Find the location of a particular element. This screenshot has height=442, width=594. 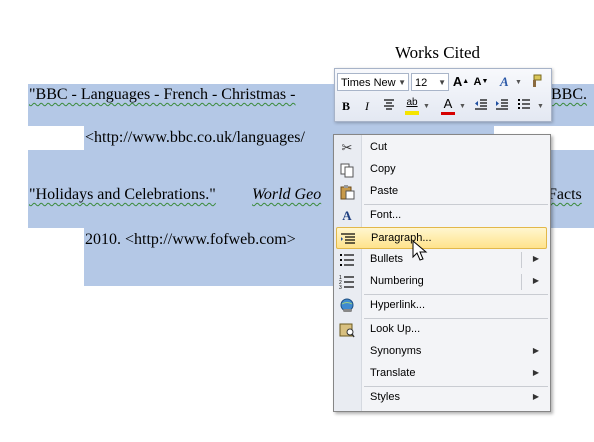

text-styles-icon: A is located at coordinates (504, 81).